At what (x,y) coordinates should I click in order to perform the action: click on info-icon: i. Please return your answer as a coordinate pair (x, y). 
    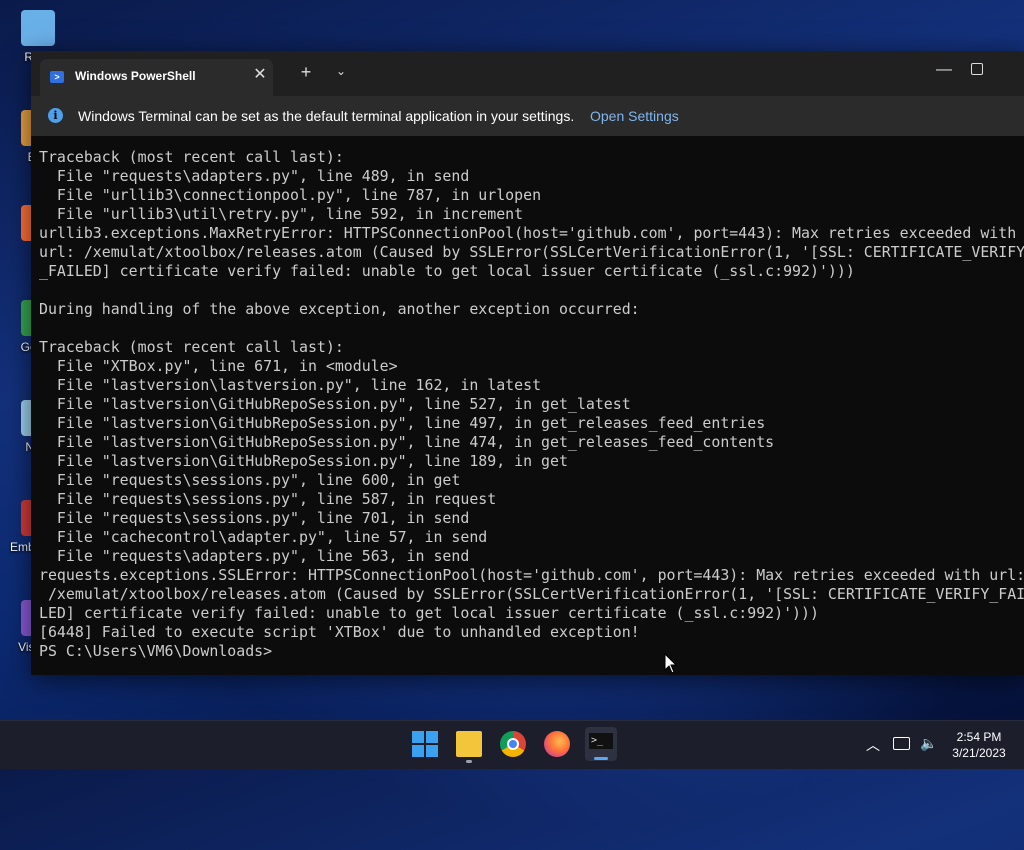
    Looking at the image, I should click on (55, 115).